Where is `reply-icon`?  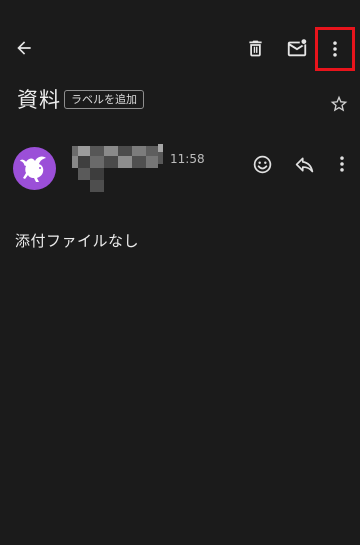 reply-icon is located at coordinates (304, 164).